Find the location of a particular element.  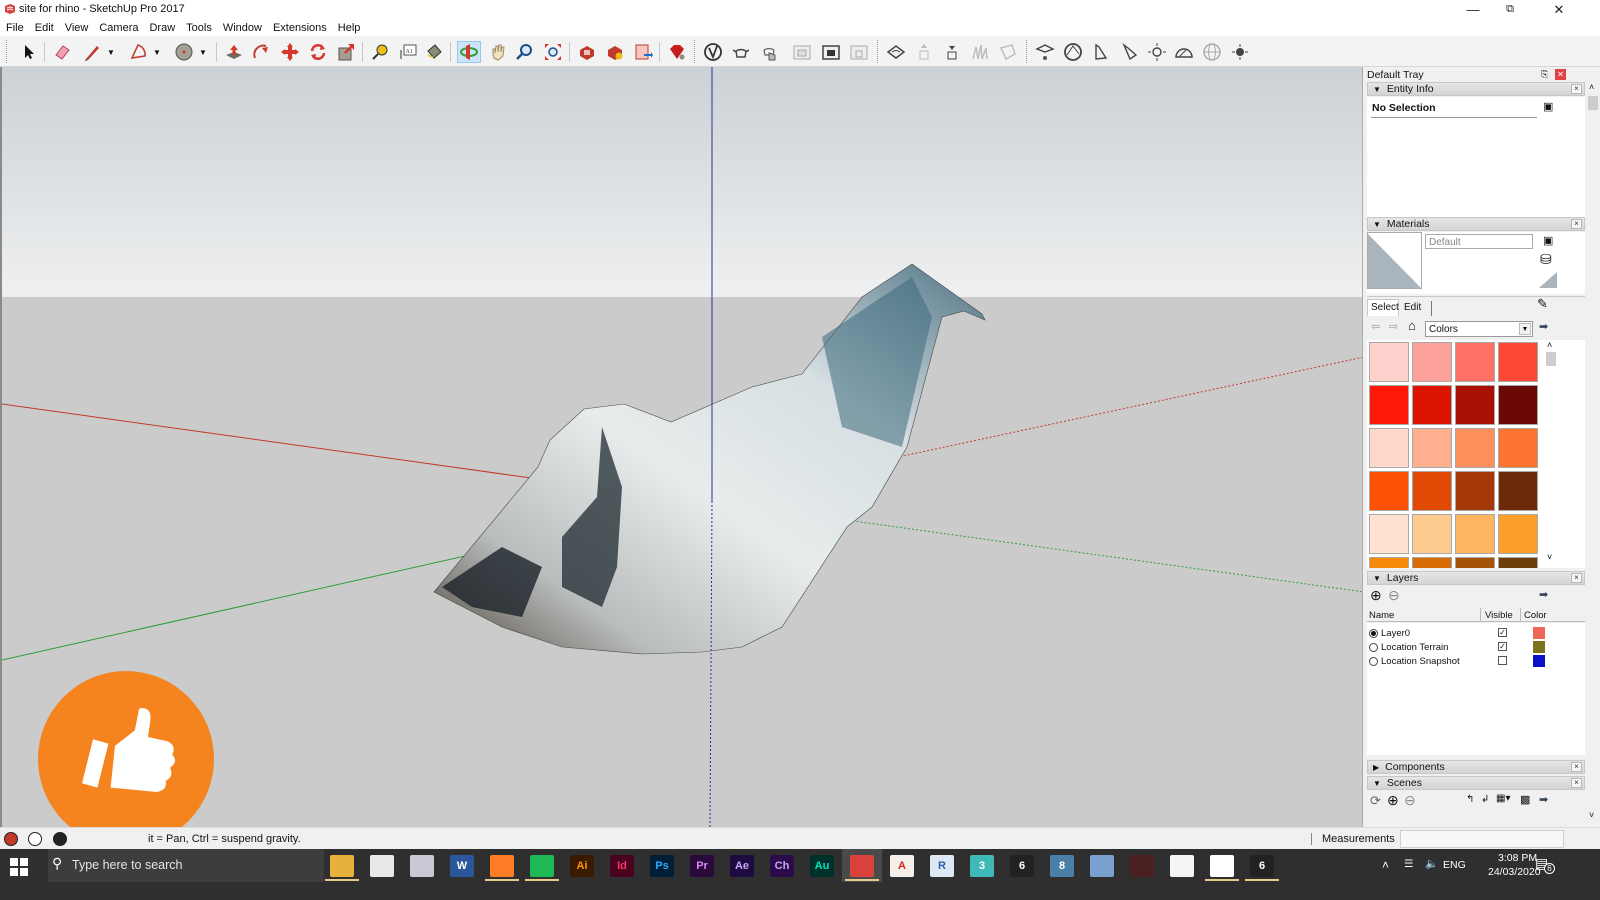

view-options-icon: ▦▾ is located at coordinates (1503, 798).